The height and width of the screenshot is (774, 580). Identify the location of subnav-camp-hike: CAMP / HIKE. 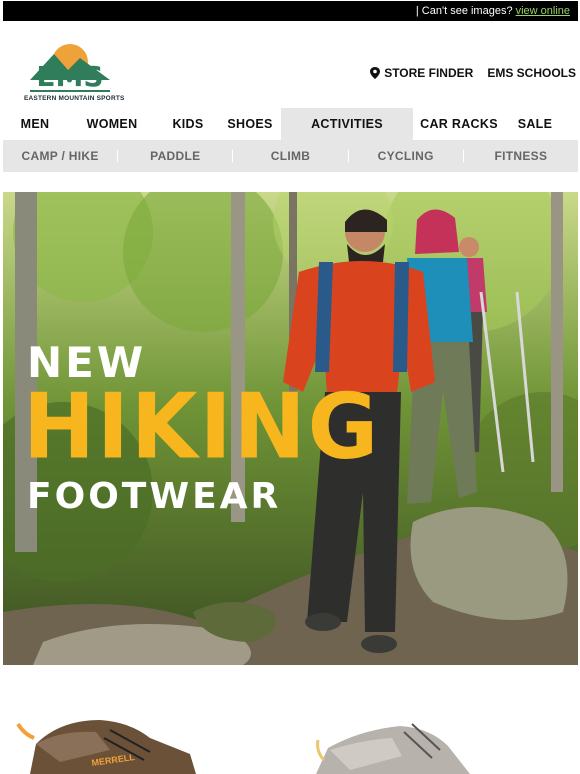
(60, 156).